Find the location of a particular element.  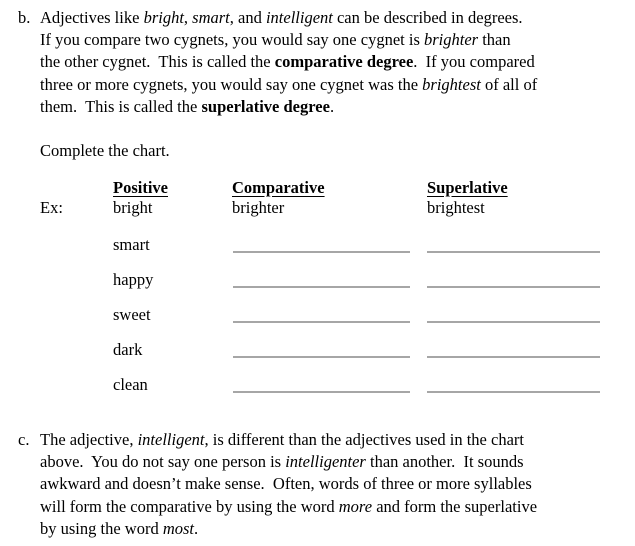

positive-word: happy is located at coordinates (133, 279).